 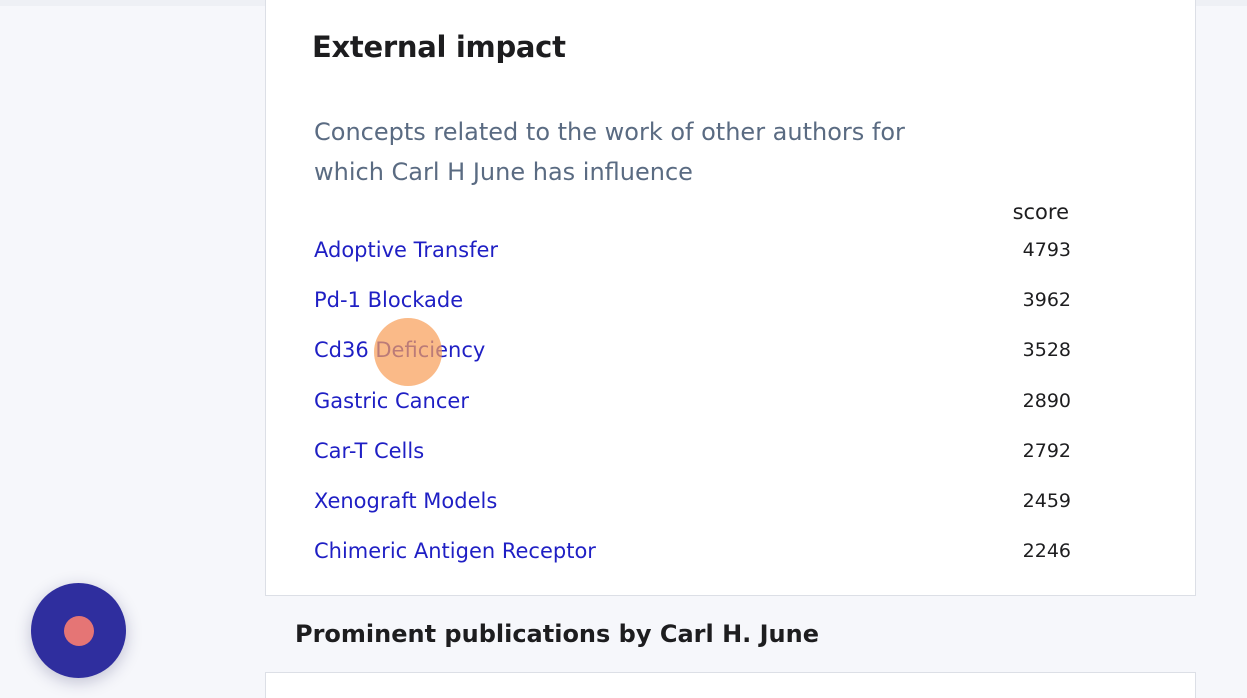 What do you see at coordinates (692, 250) in the screenshot?
I see `concept-row: Adoptive Transfer 4793` at bounding box center [692, 250].